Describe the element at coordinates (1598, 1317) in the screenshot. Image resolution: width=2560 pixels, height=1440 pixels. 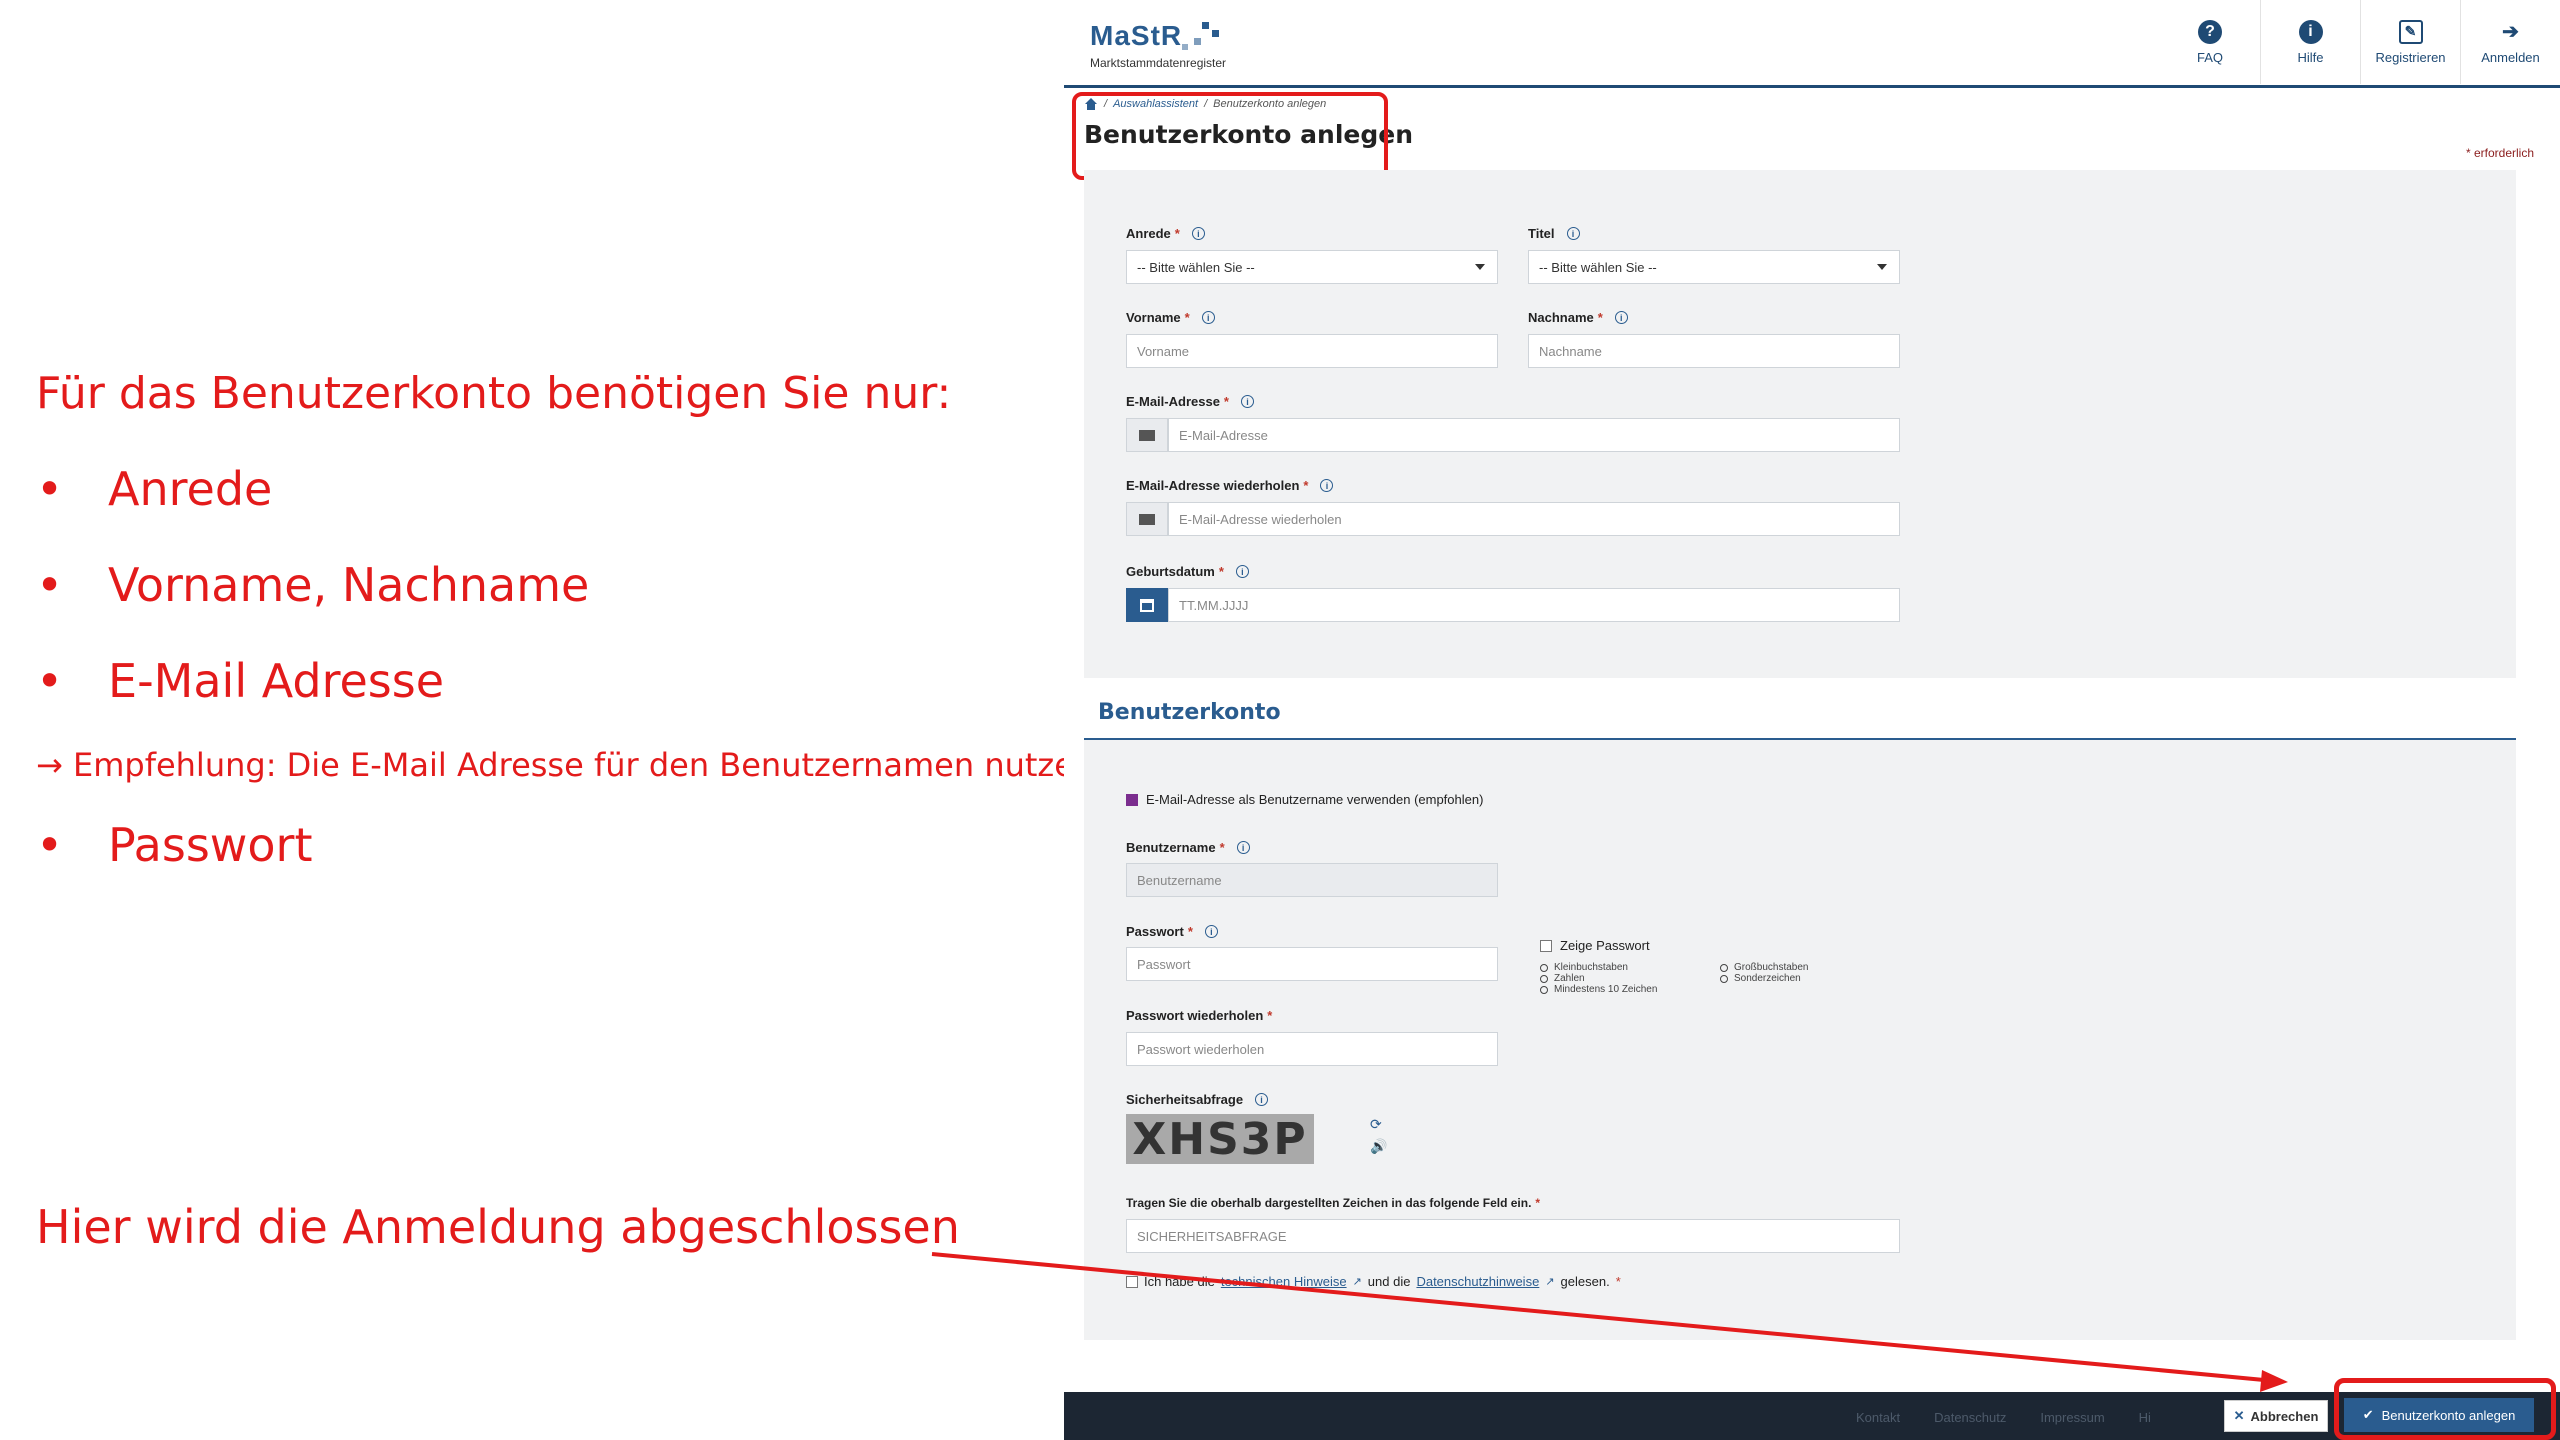
I see `arrow-line` at that location.